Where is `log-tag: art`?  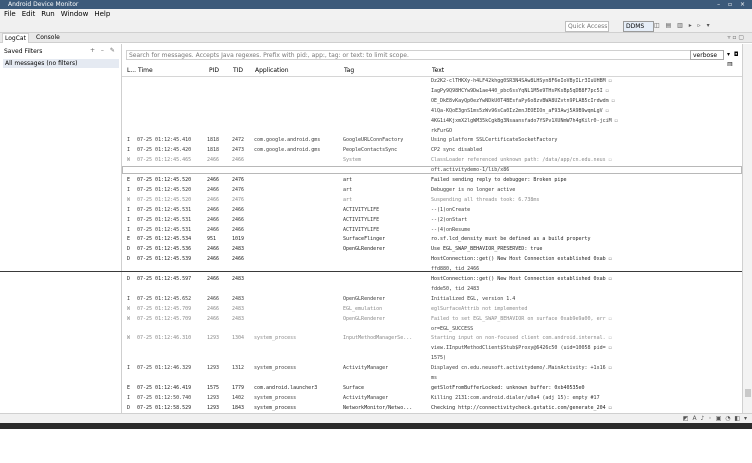 log-tag: art is located at coordinates (348, 189).